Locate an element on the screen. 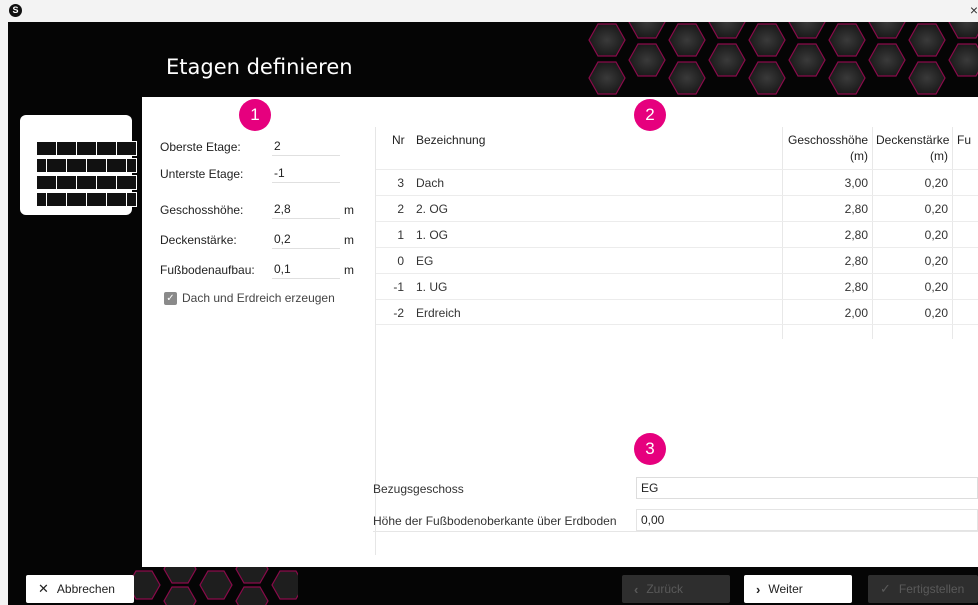  cell-bezeichnung: 1. OG is located at coordinates (432, 235).